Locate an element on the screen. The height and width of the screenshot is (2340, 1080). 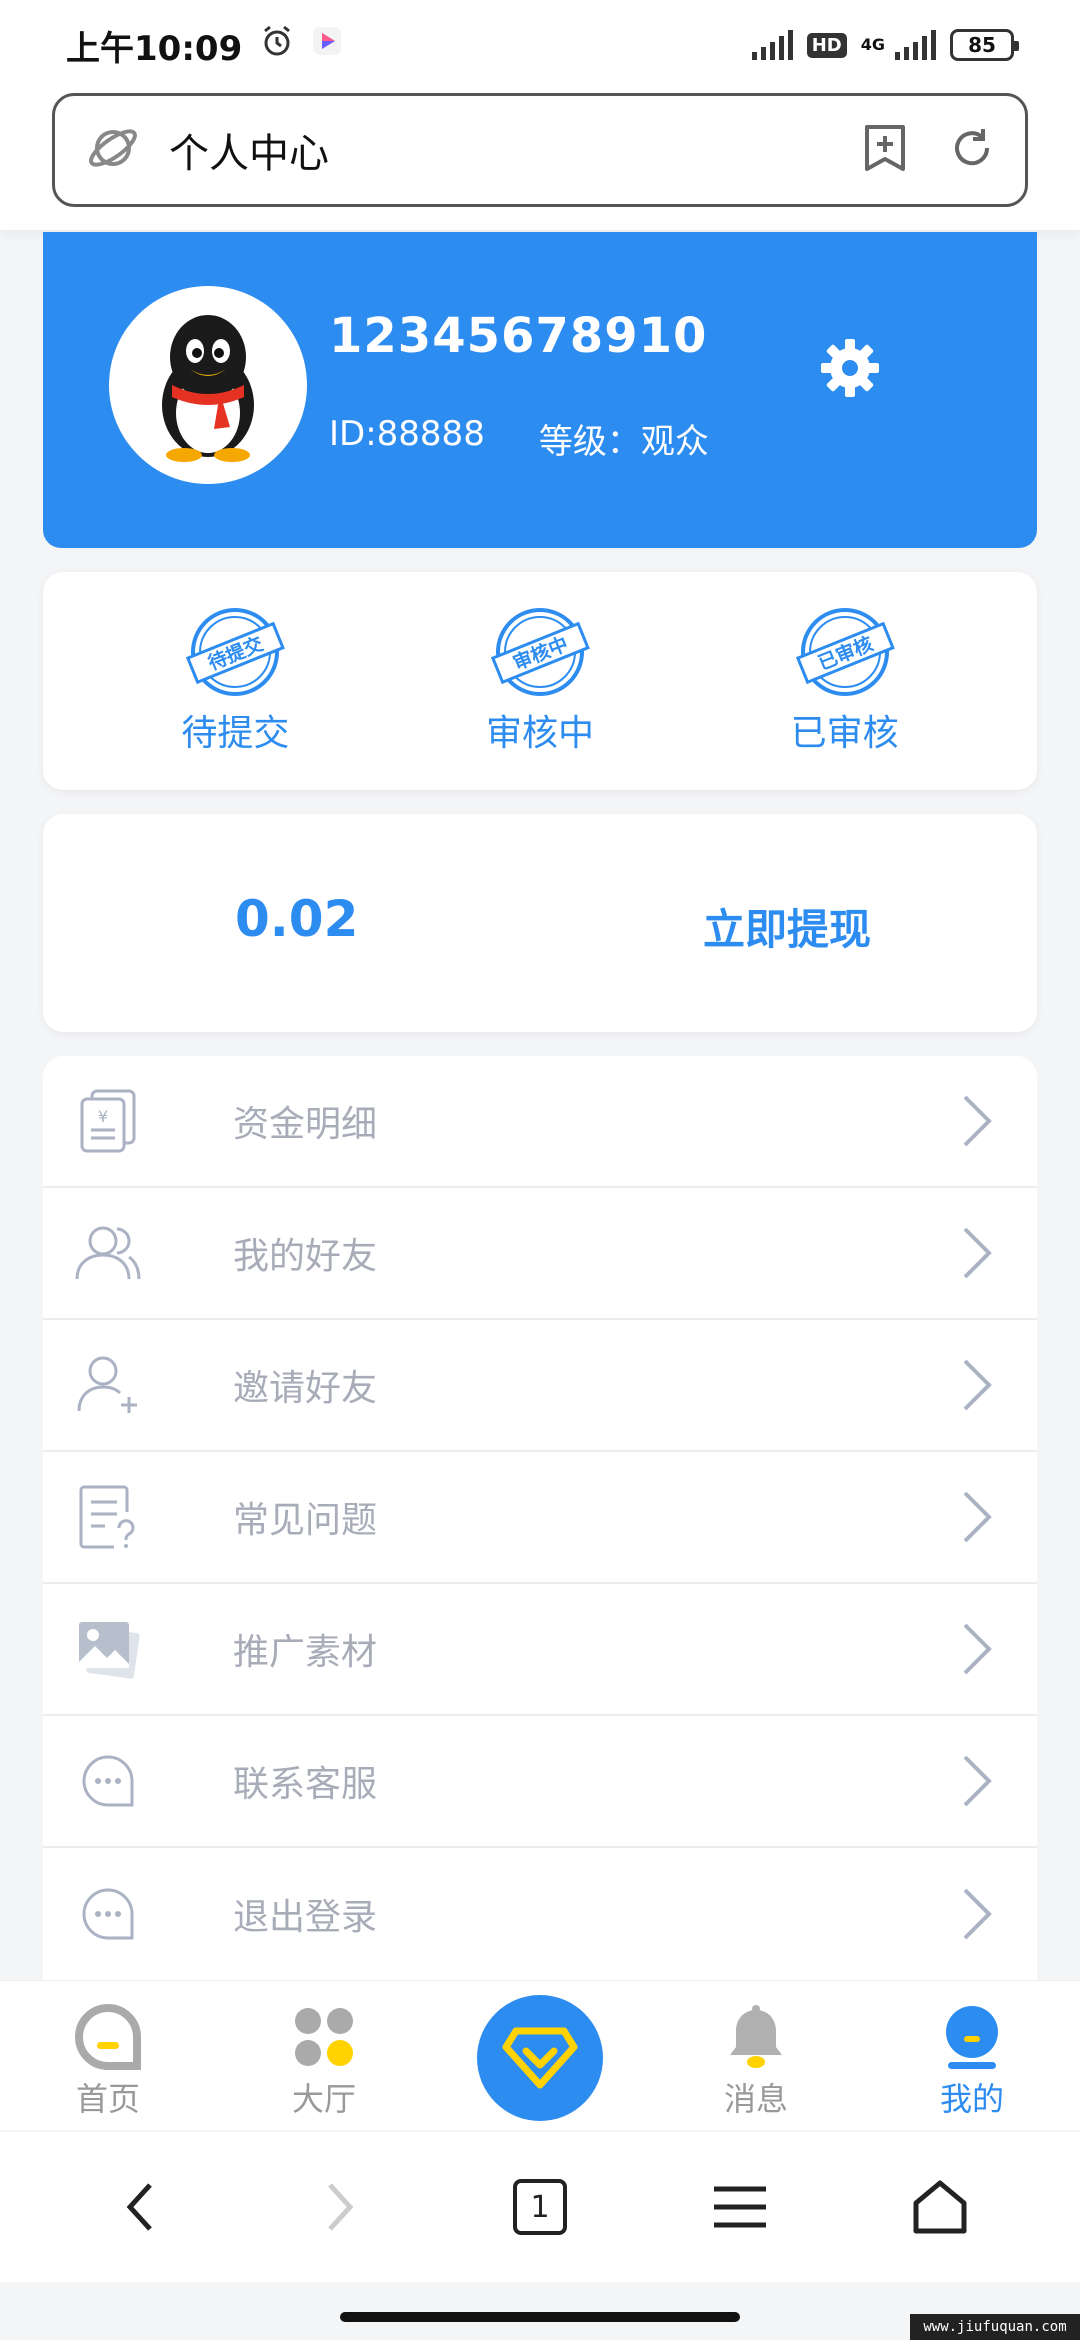
tab-label: 大厅 is located at coordinates (323, 2099).